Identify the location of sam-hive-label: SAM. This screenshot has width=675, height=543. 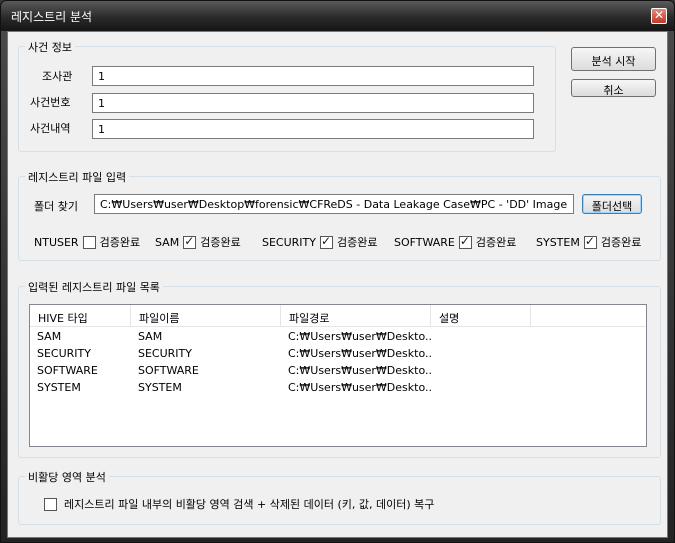
(167, 242).